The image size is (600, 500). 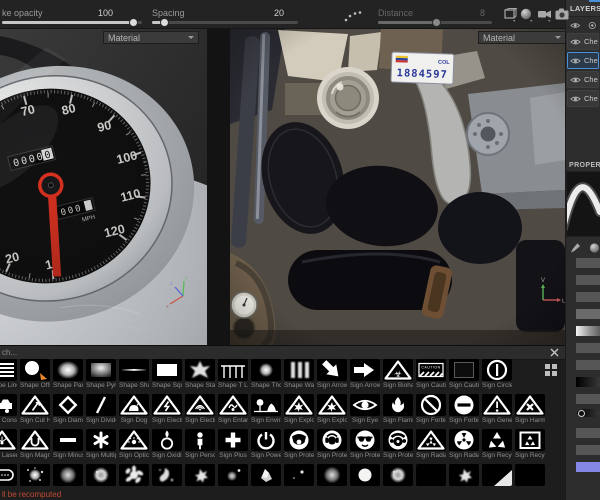 What do you see at coordinates (35, 374) in the screenshot?
I see `shelf-tile: Shape Offset` at bounding box center [35, 374].